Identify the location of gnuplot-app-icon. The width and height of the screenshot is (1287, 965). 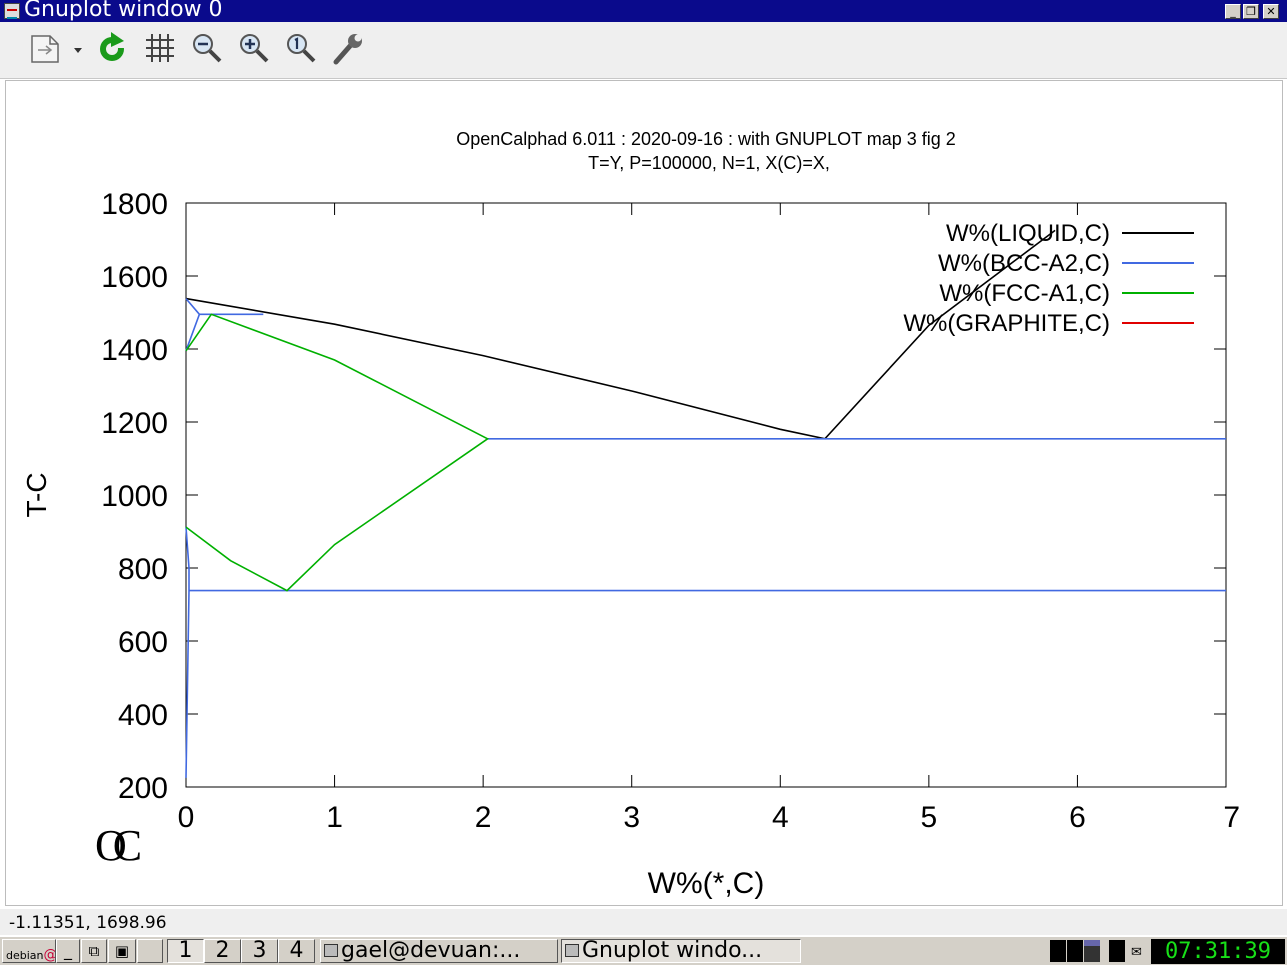
(12, 11).